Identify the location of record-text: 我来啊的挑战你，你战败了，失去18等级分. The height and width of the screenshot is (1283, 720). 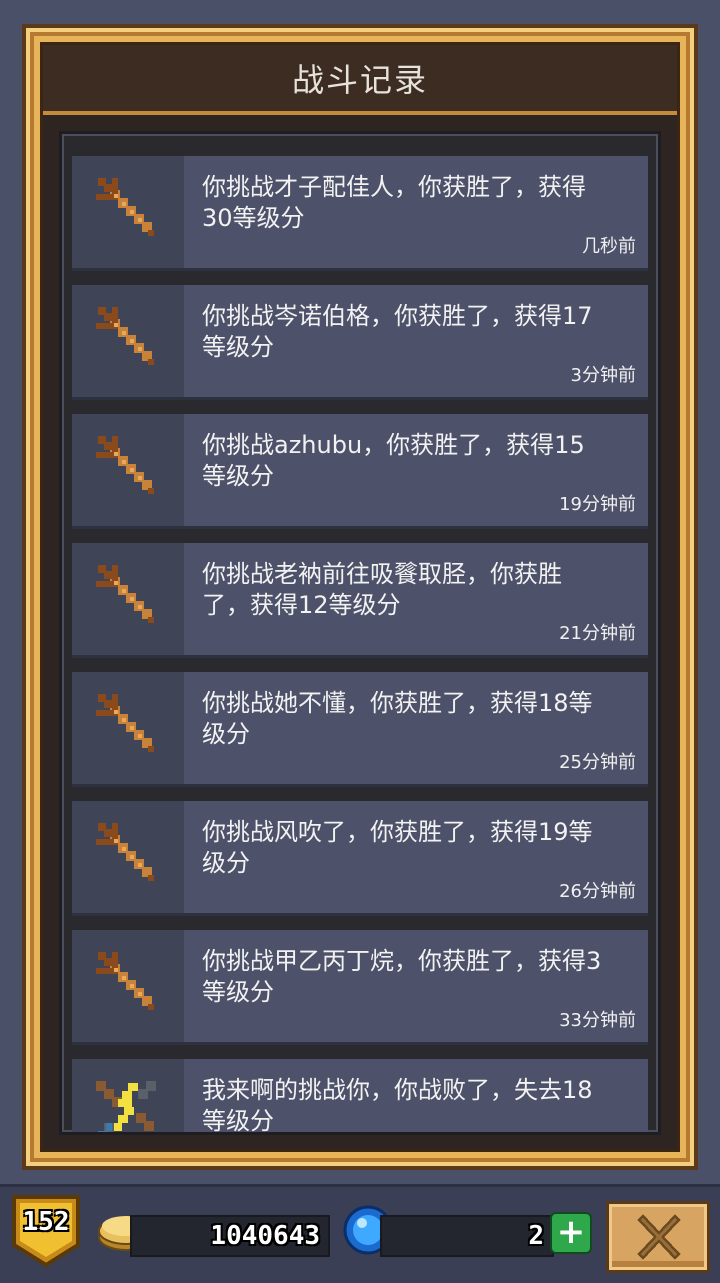
(397, 1105).